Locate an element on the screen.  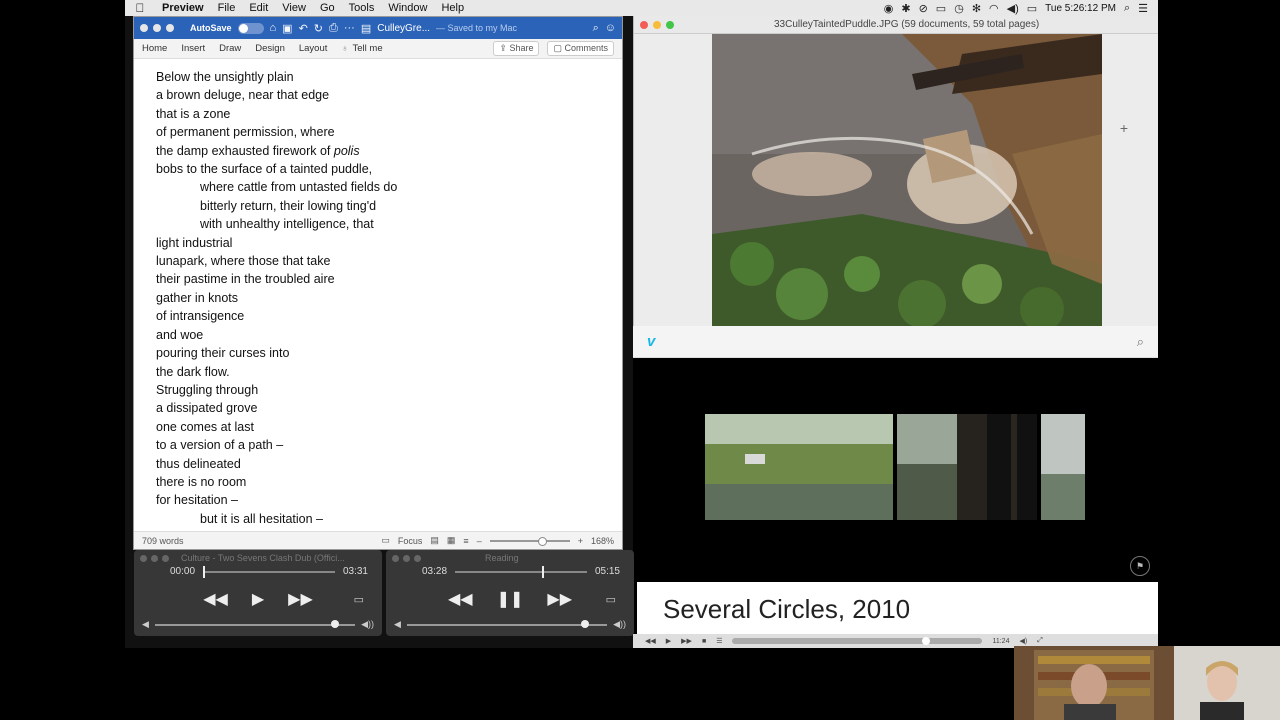
tab-design: Design is located at coordinates (270, 48).